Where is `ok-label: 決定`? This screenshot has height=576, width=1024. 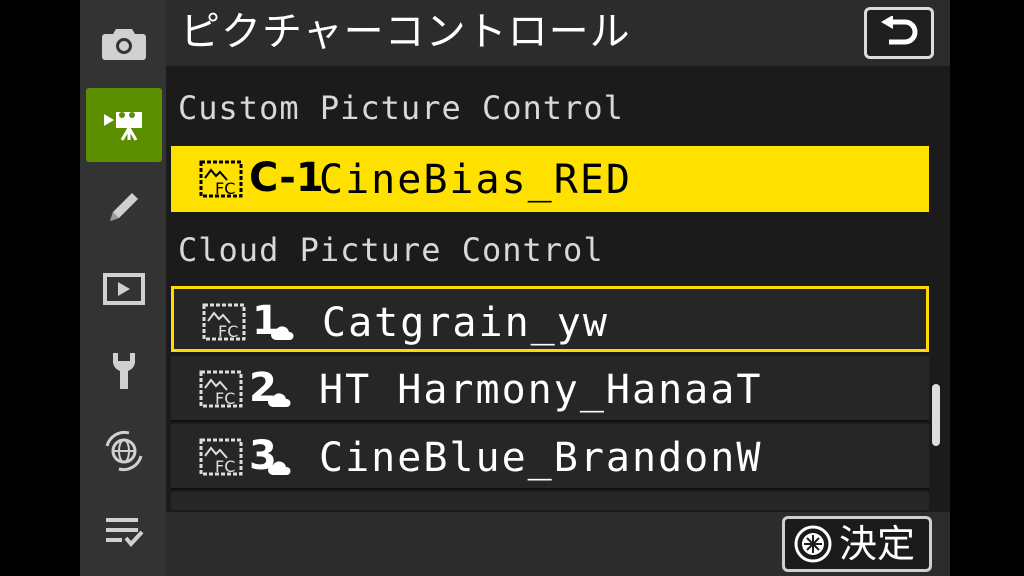
ok-label: 決定 is located at coordinates (877, 544).